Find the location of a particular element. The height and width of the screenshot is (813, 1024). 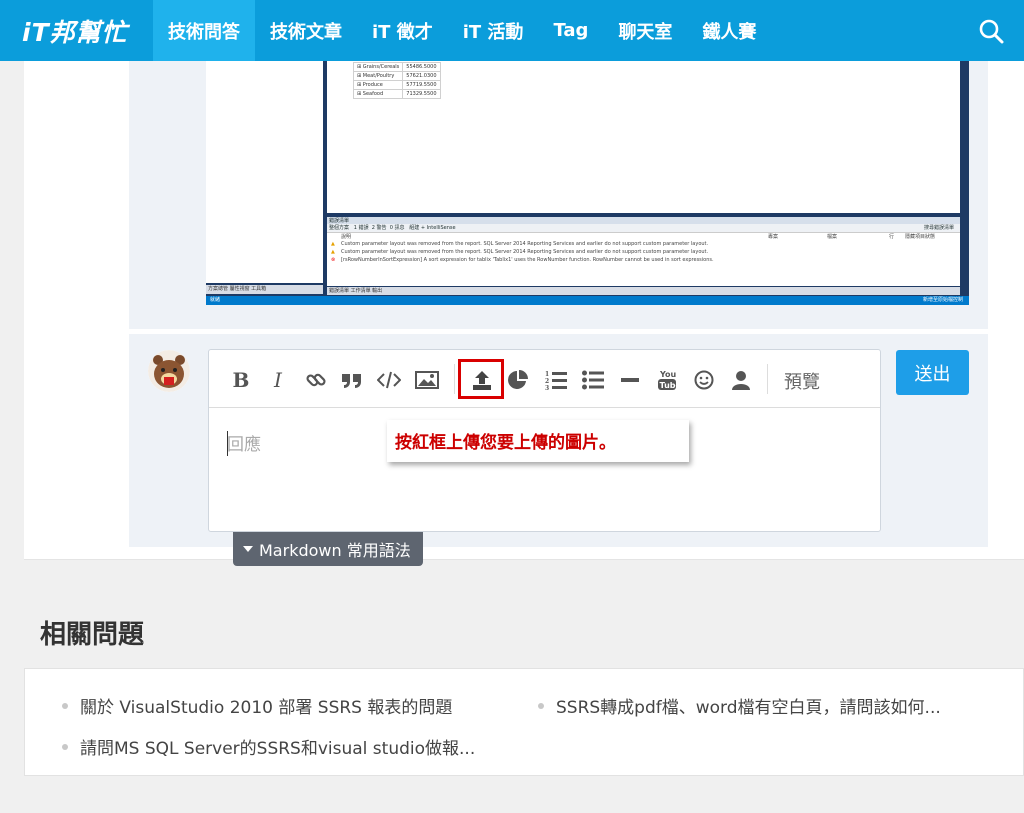

preview-button: 預覽 is located at coordinates (802, 381).